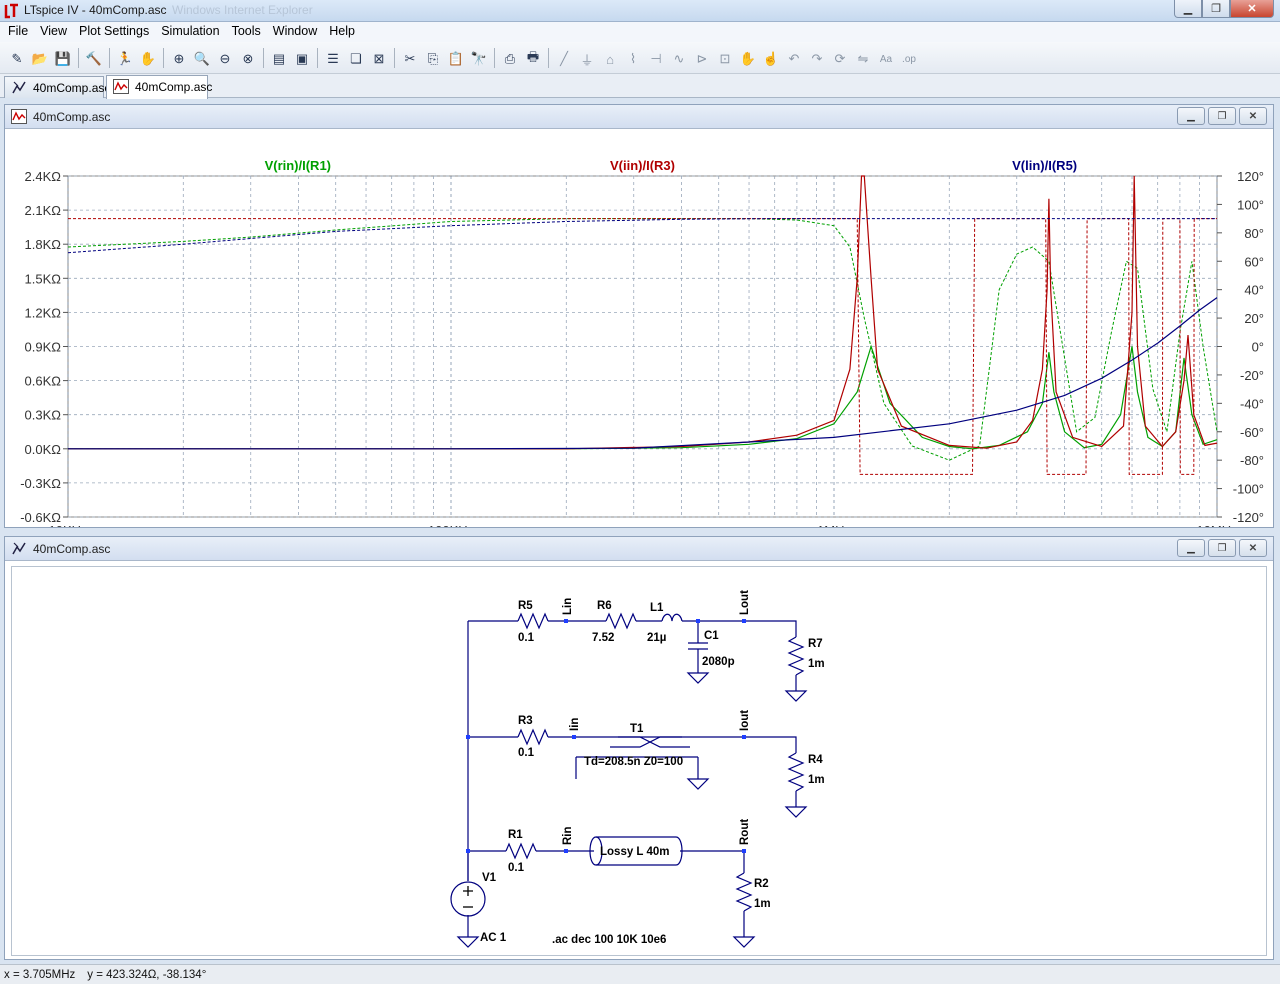 The width and height of the screenshot is (1280, 984). Describe the element at coordinates (1188, 9) in the screenshot. I see `minimize-button: ▁` at that location.